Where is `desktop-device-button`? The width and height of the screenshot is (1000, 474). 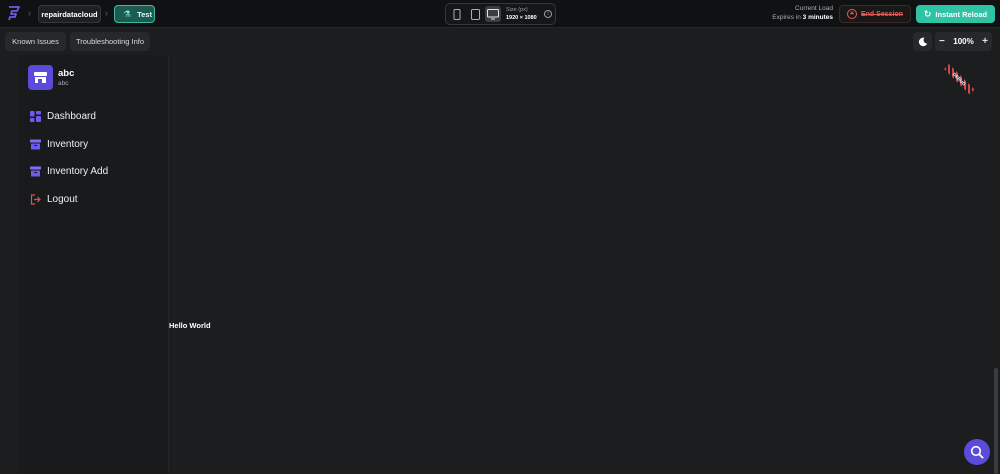
desktop-device-button is located at coordinates (493, 14).